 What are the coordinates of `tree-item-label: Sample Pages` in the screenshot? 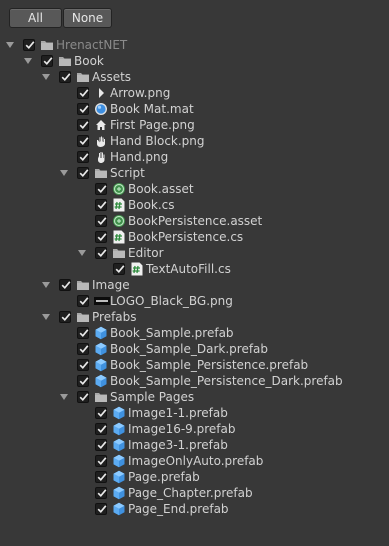 It's located at (152, 397).